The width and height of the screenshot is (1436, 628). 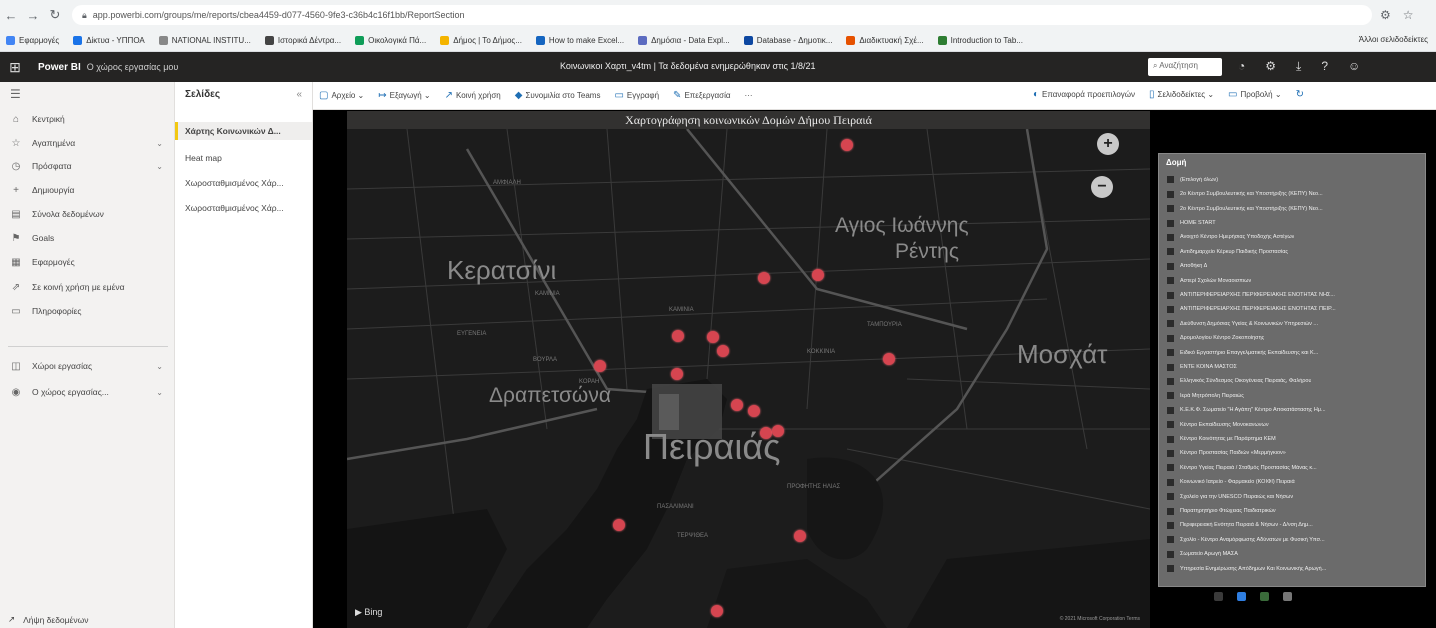 I want to click on hamburger-icon: ☰, so click(x=15, y=94).